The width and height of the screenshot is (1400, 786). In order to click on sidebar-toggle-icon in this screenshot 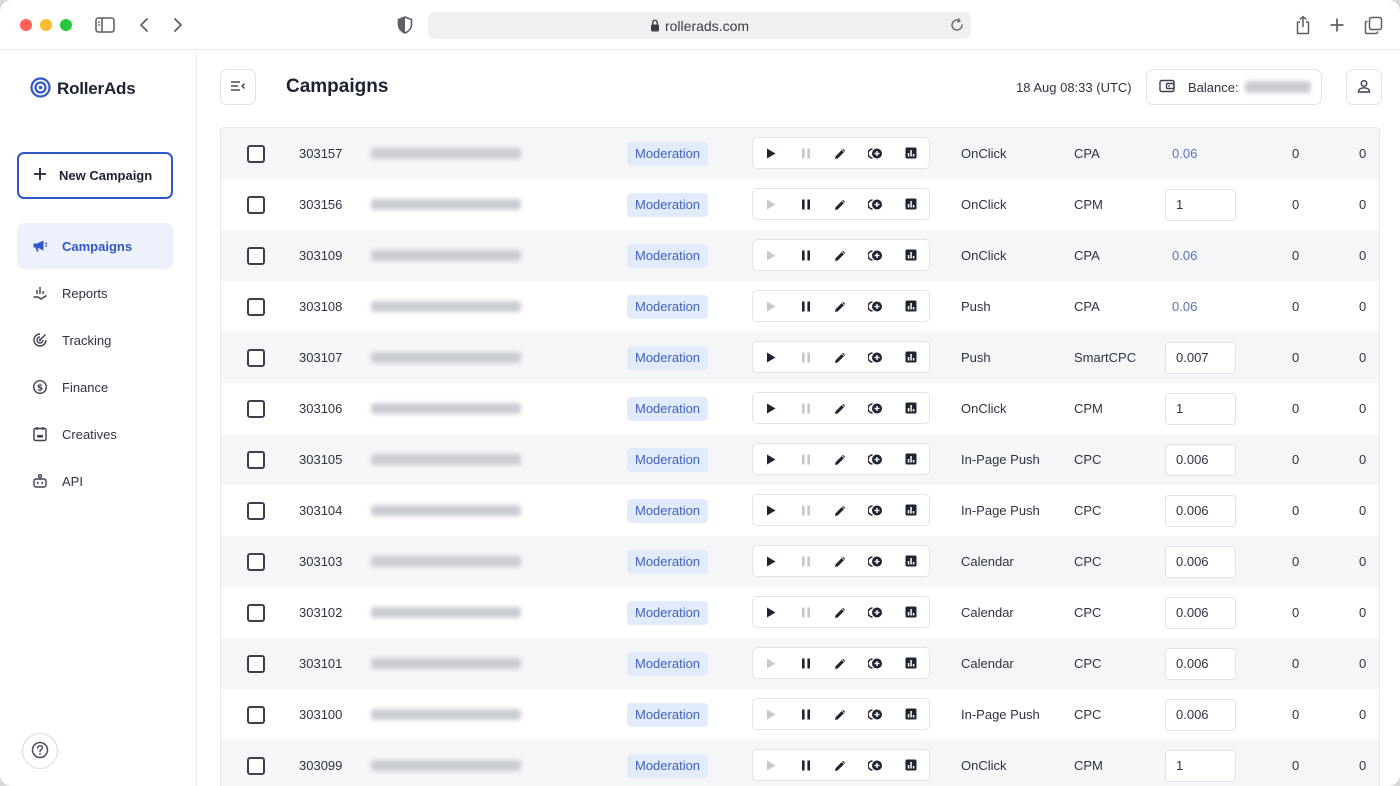, I will do `click(105, 25)`.